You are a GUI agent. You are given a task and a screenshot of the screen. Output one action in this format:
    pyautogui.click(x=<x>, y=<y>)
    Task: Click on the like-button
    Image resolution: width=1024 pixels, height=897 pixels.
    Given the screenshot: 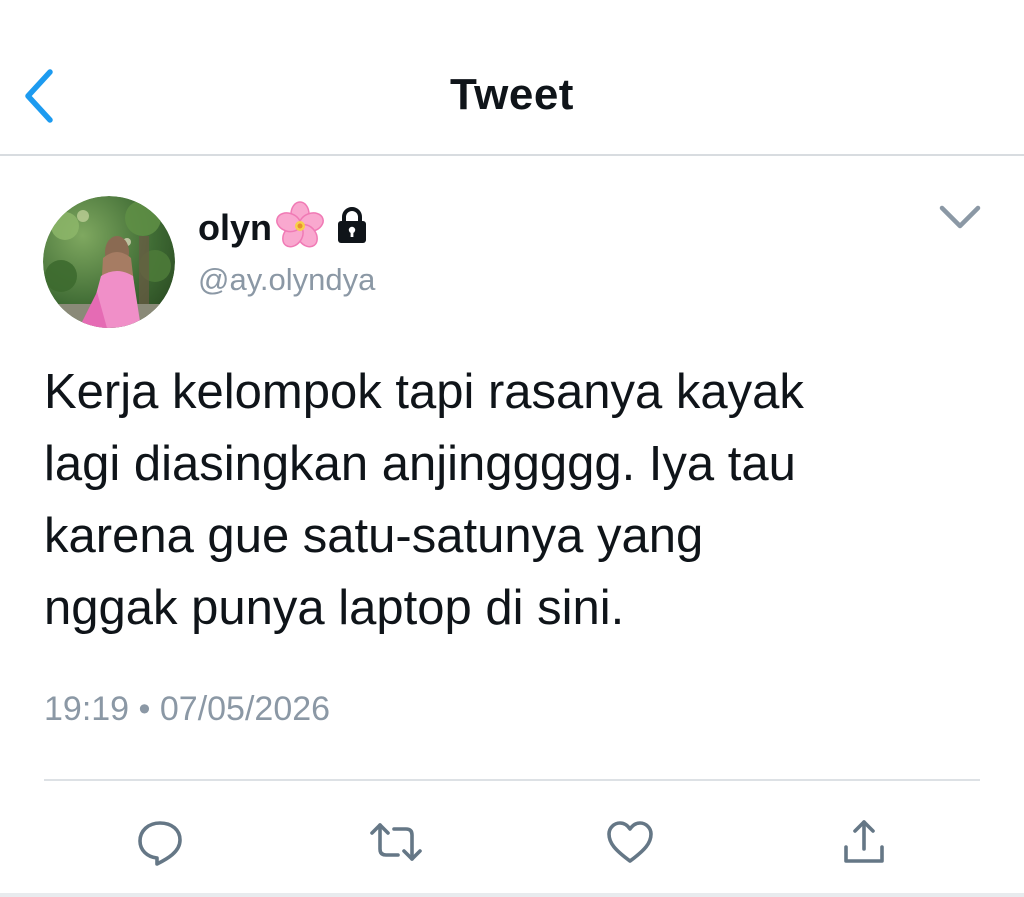 What is the action you would take?
    pyautogui.click(x=630, y=842)
    